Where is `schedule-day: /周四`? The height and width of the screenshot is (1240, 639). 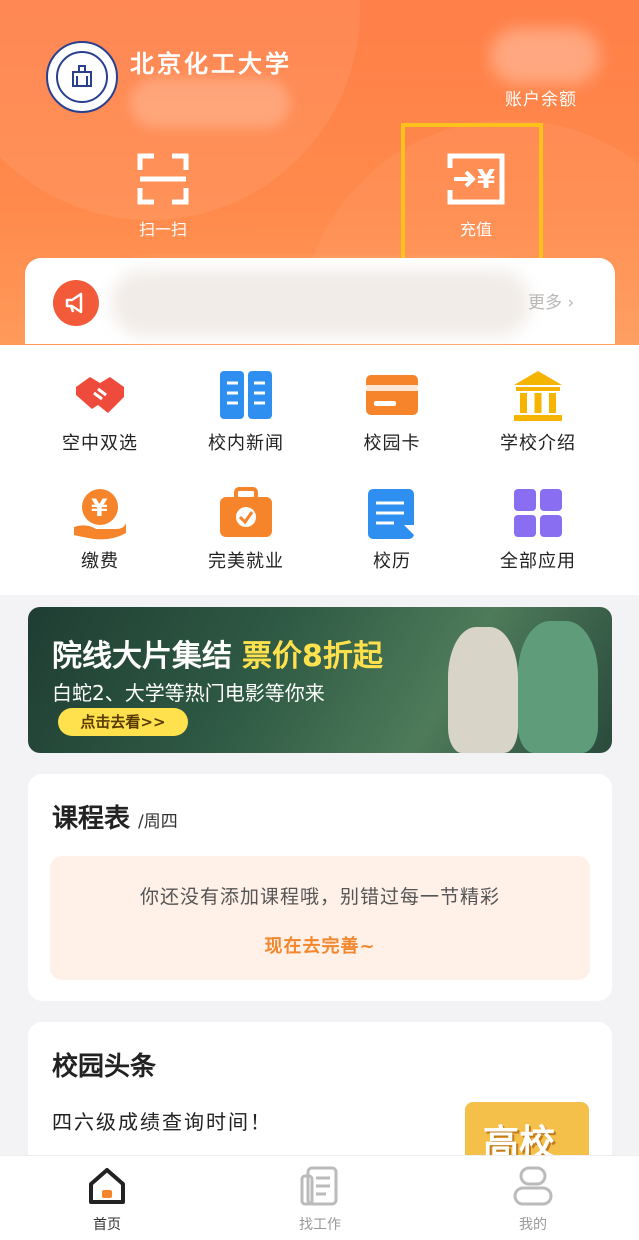
schedule-day: /周四 is located at coordinates (158, 822).